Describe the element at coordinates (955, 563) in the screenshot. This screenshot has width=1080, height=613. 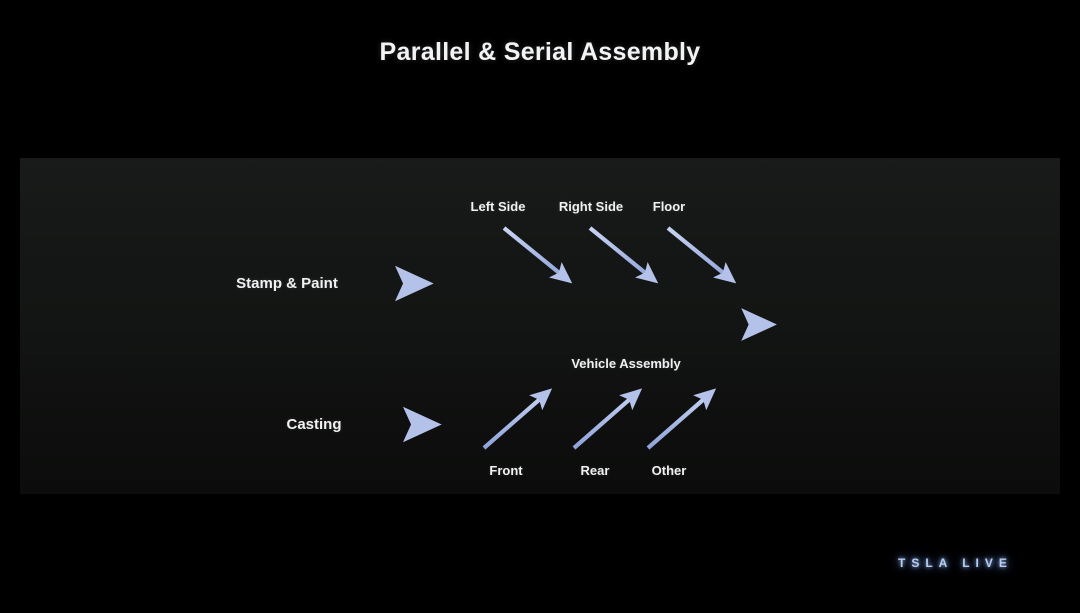
I see `tsla-live-watermark: TSLA LIVE` at that location.